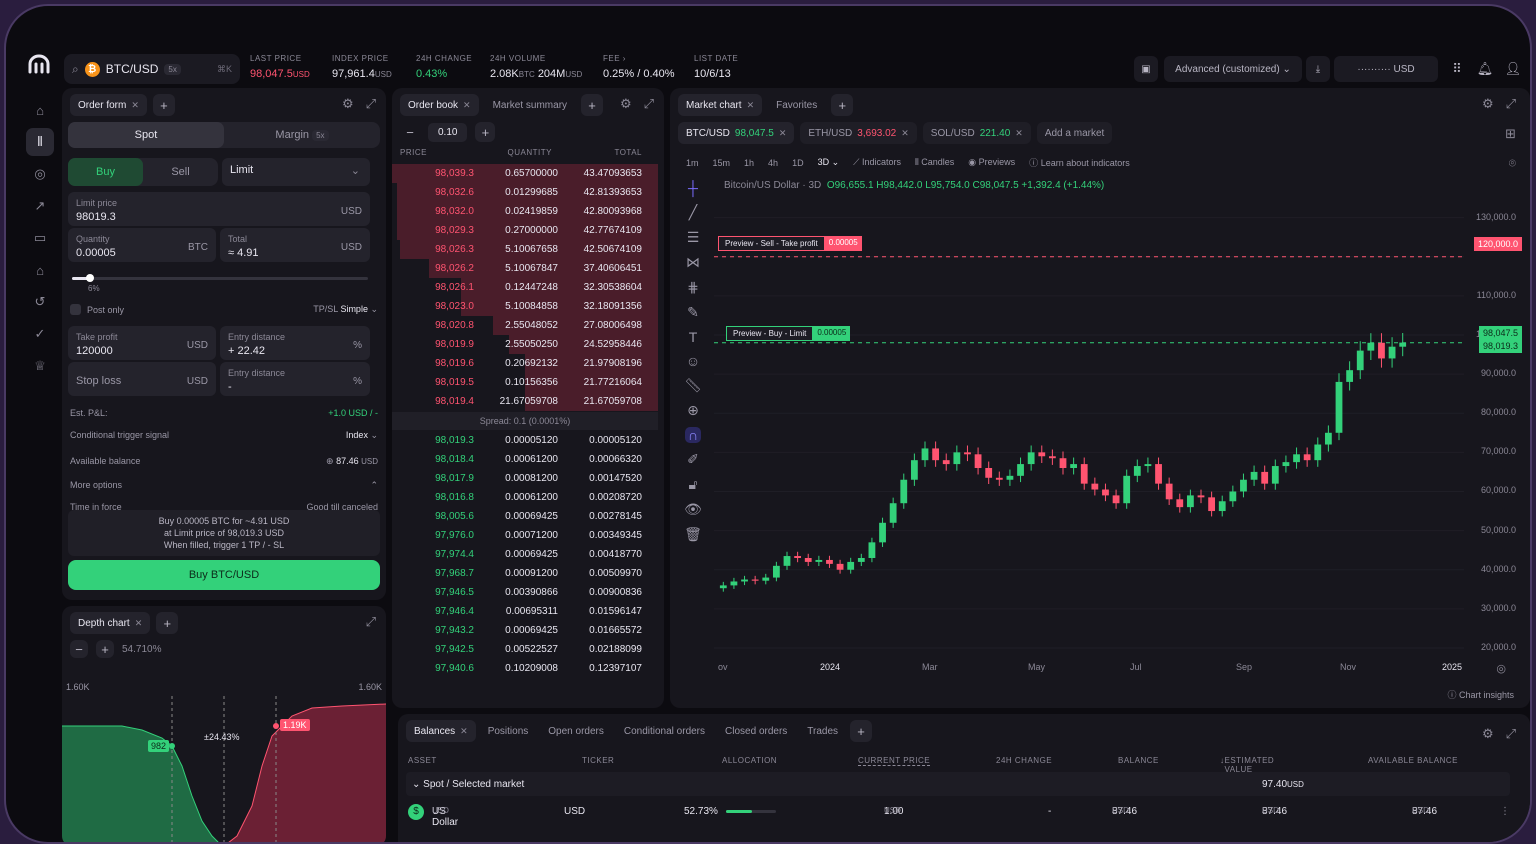 This screenshot has width=1536, height=844. What do you see at coordinates (142, 379) in the screenshot?
I see `stop-loss-field: Stop loss USD` at bounding box center [142, 379].